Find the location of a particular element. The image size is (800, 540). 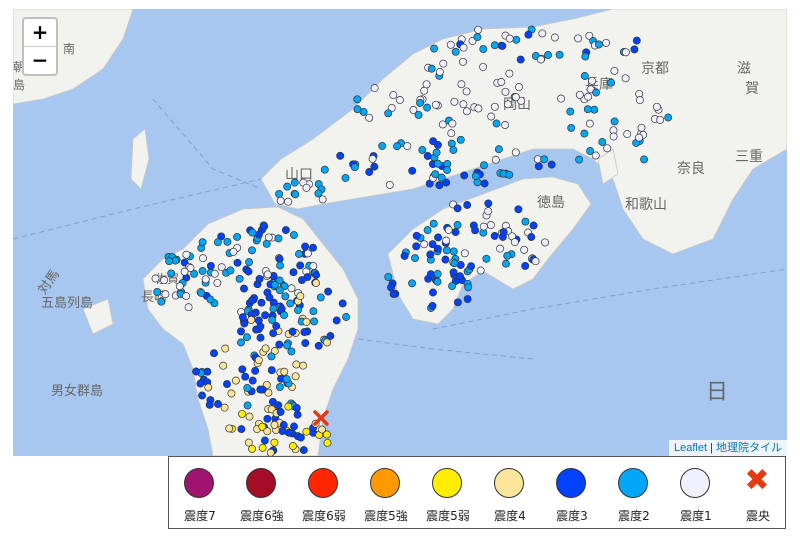

leaflet-link: Leaflet is located at coordinates (690, 448).